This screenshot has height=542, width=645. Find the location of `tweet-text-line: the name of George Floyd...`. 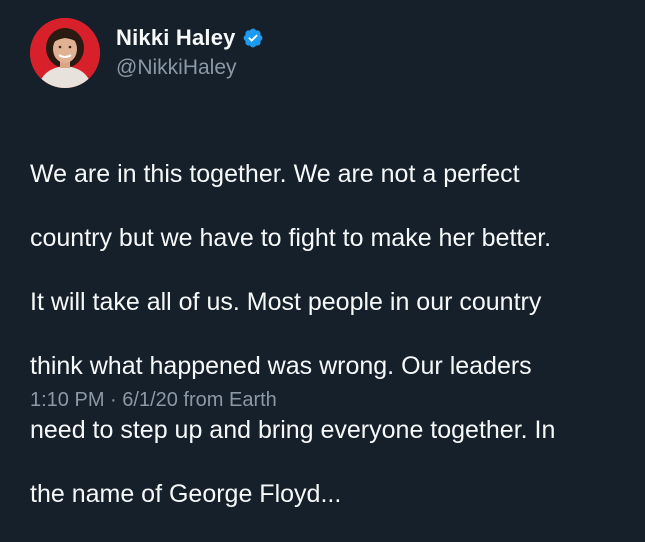

tweet-text-line: the name of George Floyd... is located at coordinates (186, 494).